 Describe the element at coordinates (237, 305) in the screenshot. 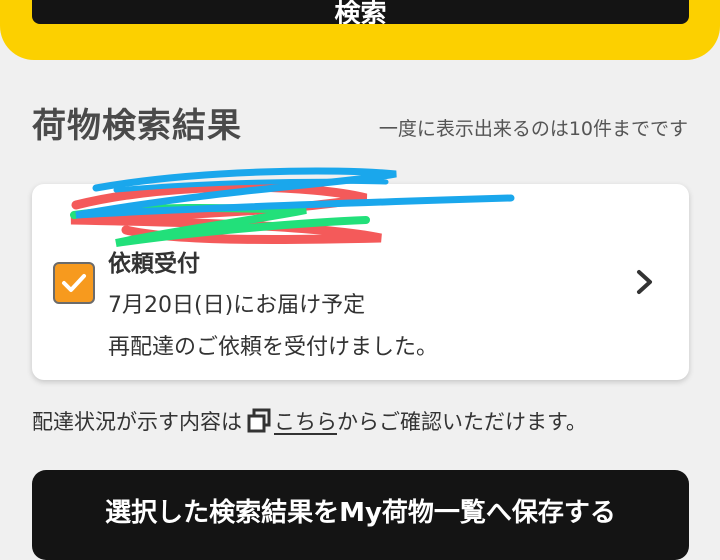

I see `result-delivery-date: 7月20日(日)にお届け予定` at that location.